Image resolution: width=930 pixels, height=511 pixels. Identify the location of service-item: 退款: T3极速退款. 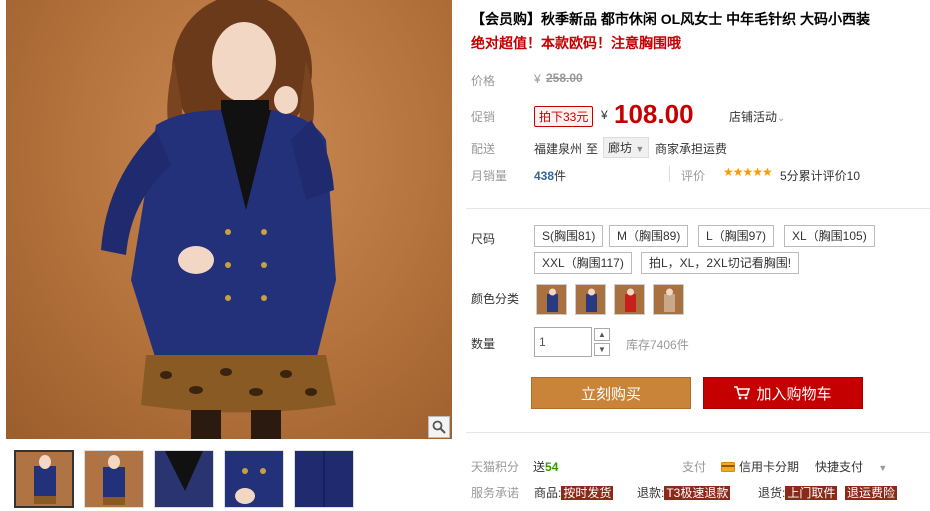
(684, 492).